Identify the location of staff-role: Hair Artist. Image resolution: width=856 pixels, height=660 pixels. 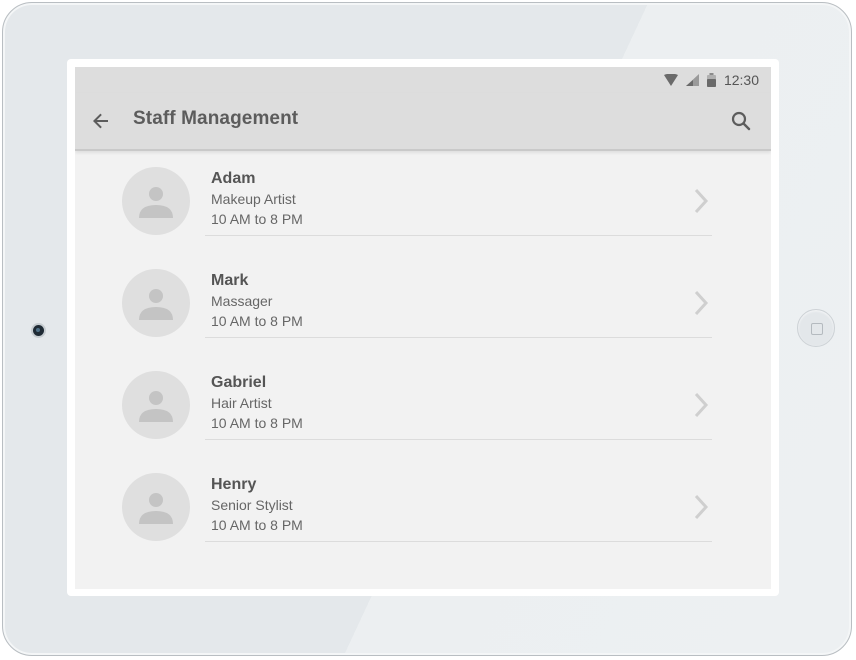
(241, 403).